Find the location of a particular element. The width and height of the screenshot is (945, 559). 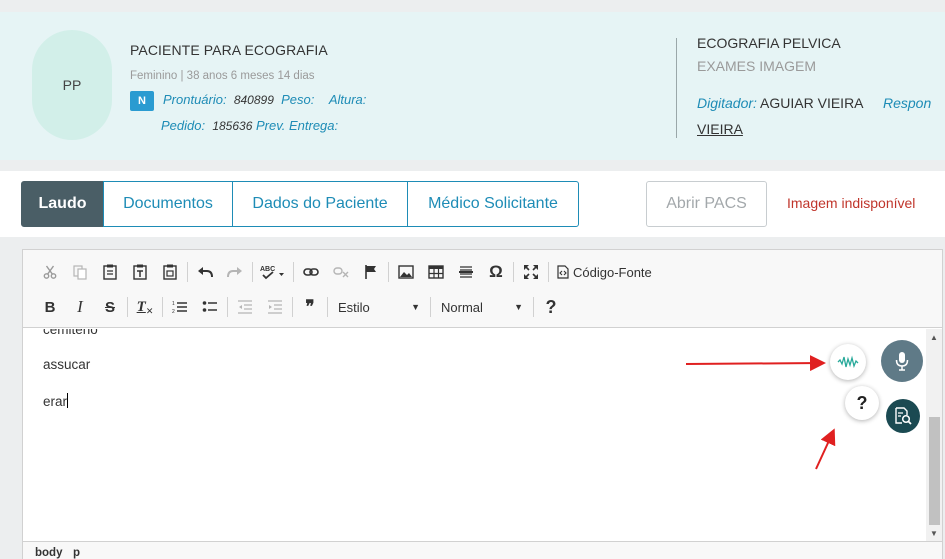

toolbar-row-2: B I S T ✕ 12 ❞ Estilo ▼ Normal ▼ ? is located at coordinates (300, 307).